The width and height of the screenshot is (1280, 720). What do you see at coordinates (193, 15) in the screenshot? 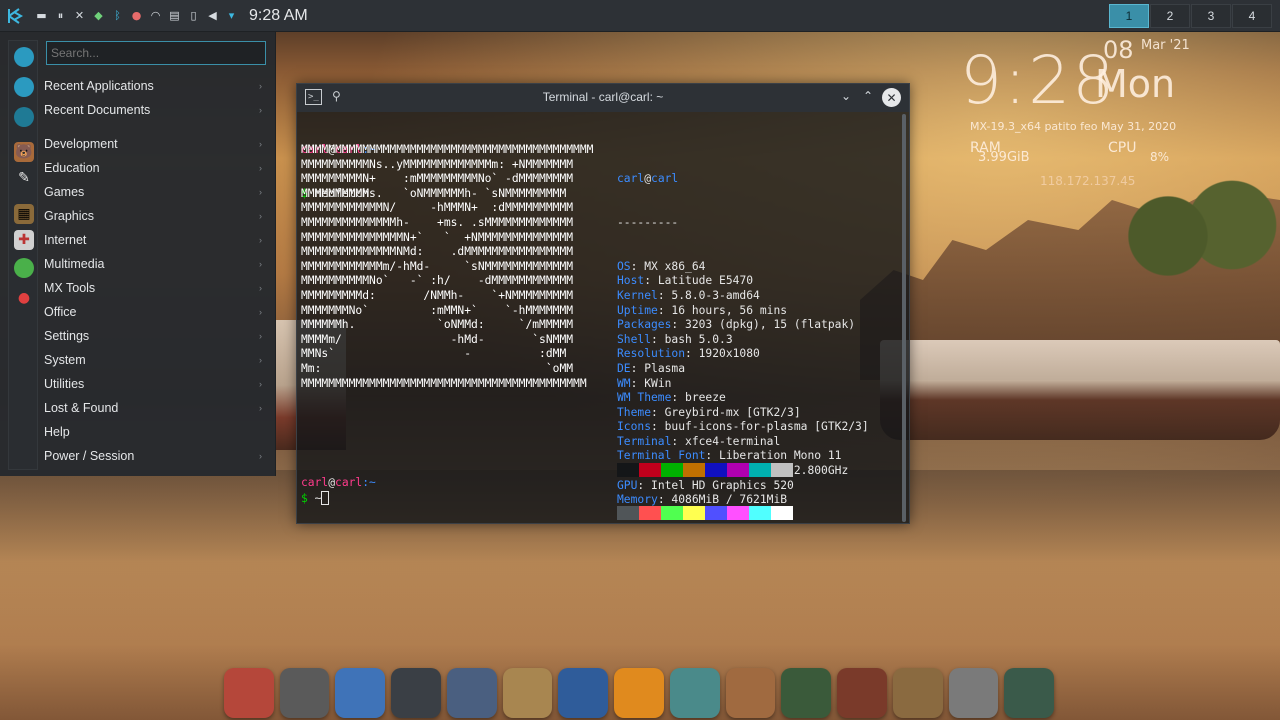
I see `battery-icon: ▯` at bounding box center [193, 15].